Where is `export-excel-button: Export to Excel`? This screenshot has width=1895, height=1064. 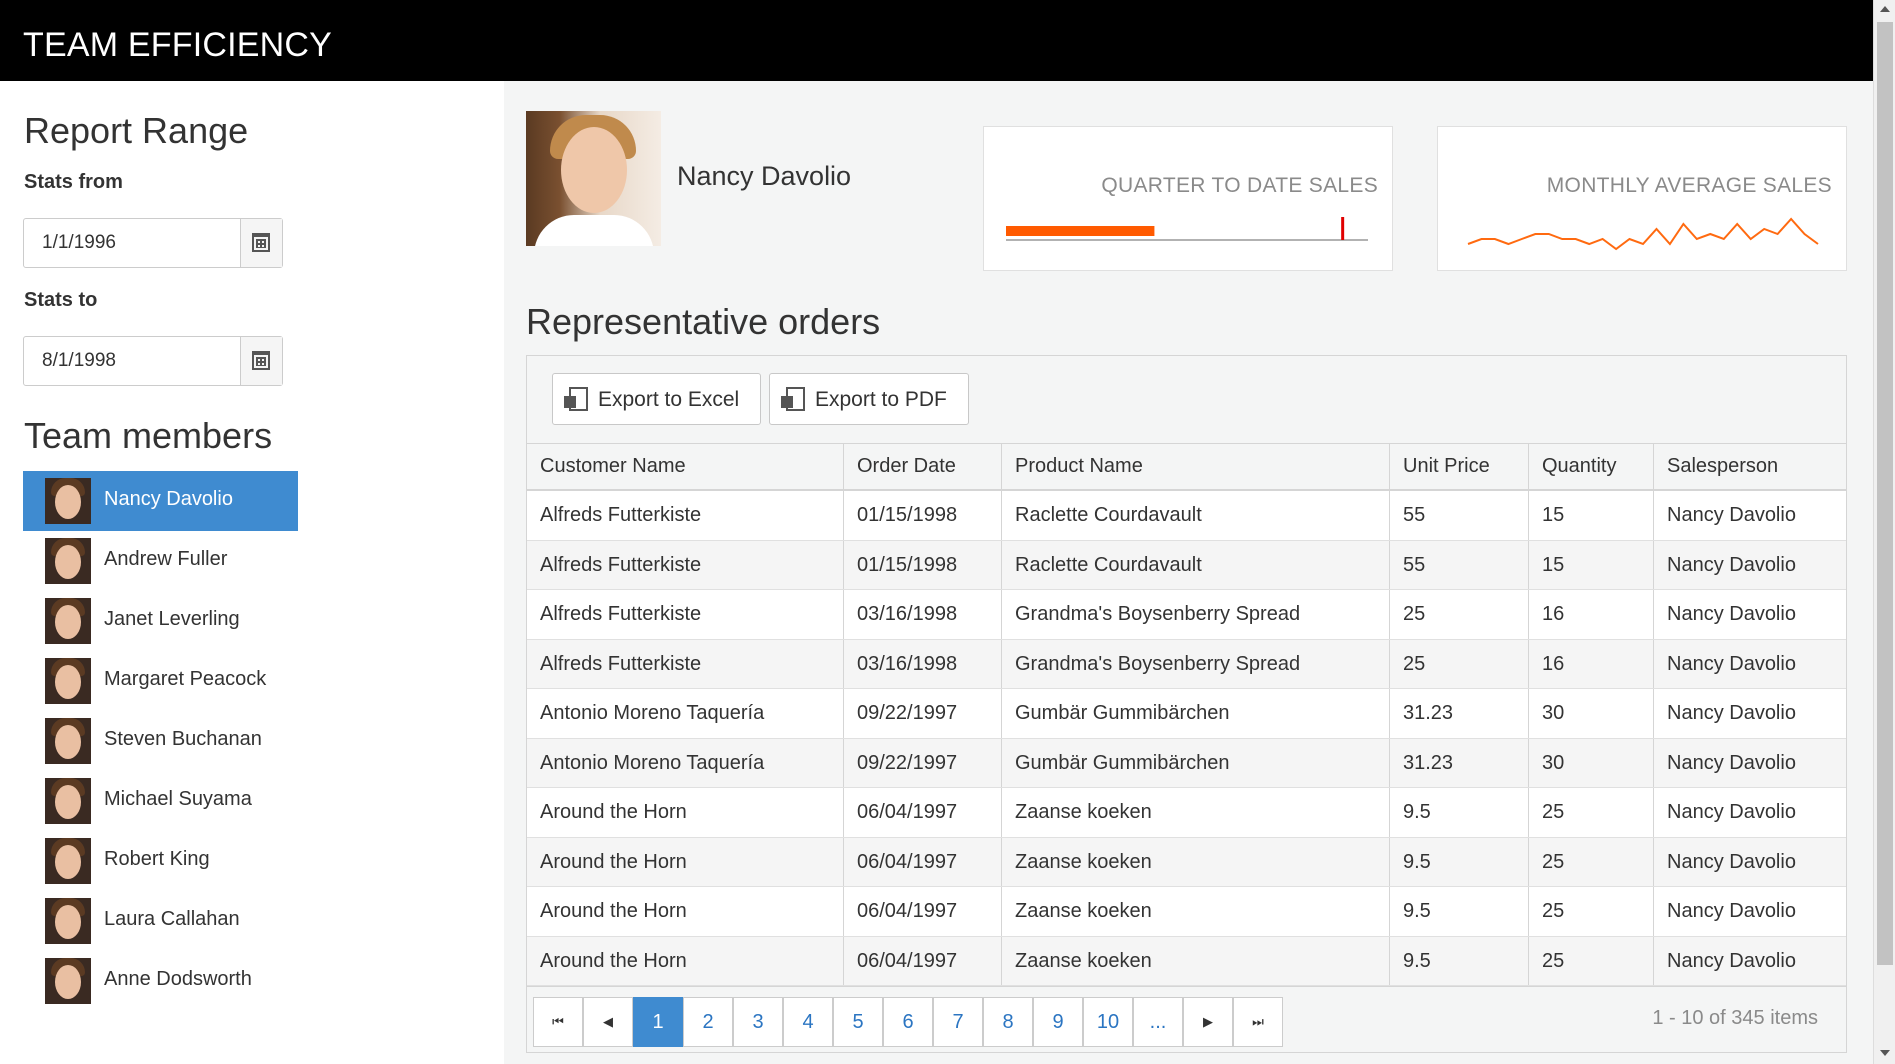 export-excel-button: Export to Excel is located at coordinates (656, 399).